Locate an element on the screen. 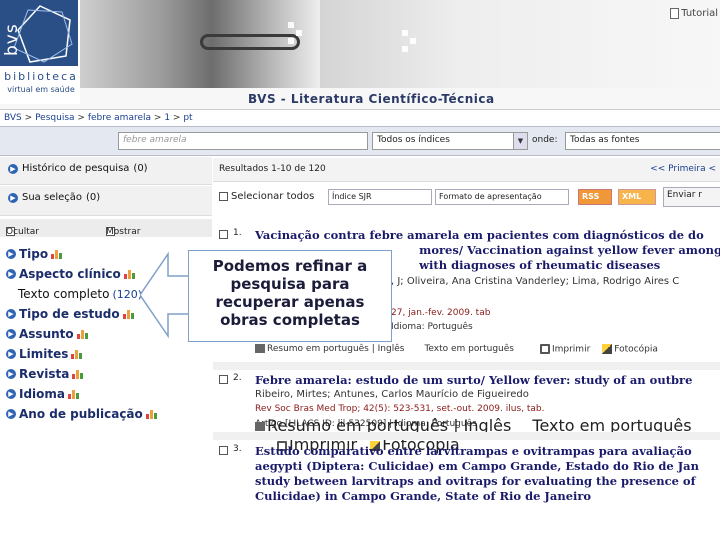  breadcrumb-bvs: BVS is located at coordinates (13, 118).